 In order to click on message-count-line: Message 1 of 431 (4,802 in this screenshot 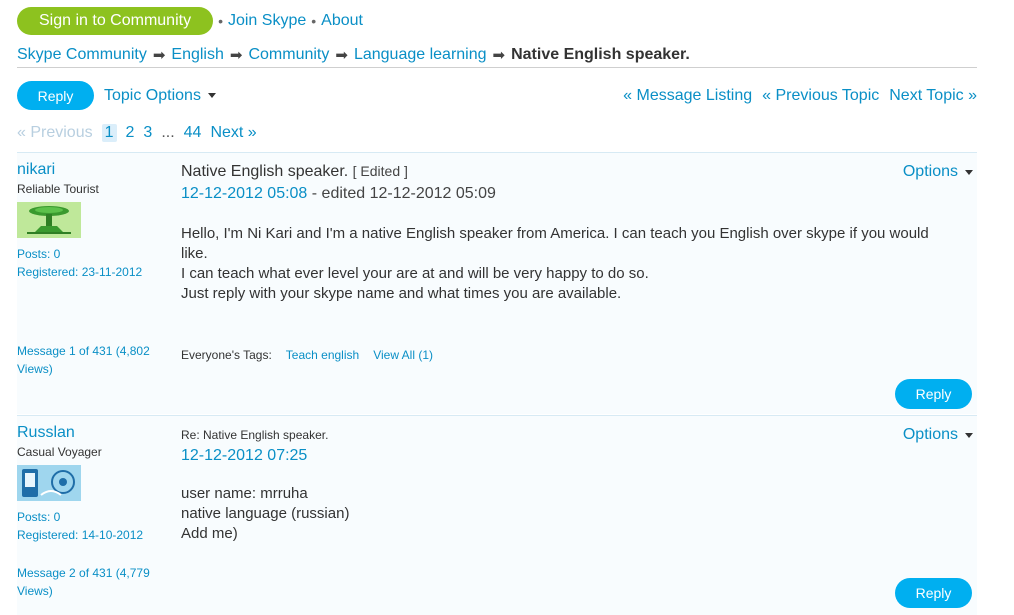, I will do `click(83, 351)`.